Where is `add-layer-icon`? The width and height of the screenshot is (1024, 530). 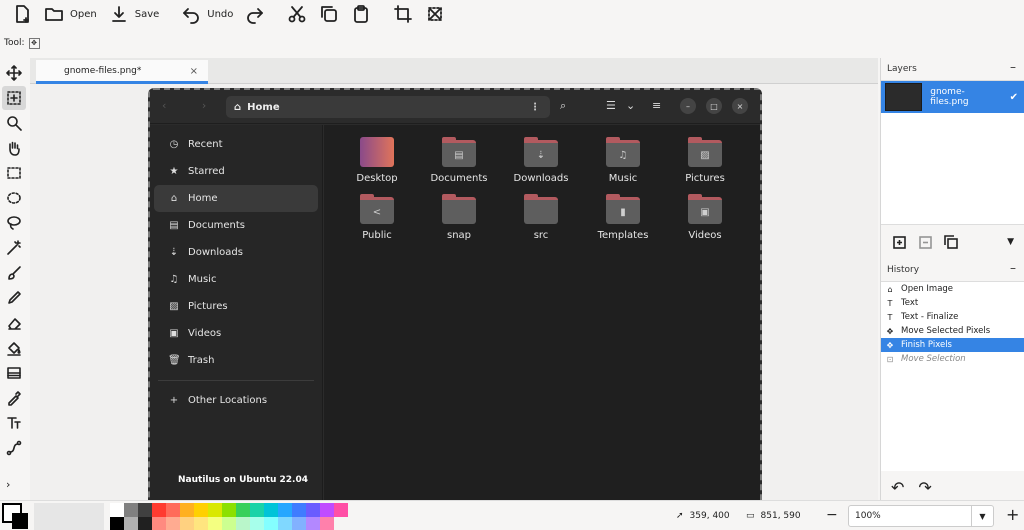 add-layer-icon is located at coordinates (899, 242).